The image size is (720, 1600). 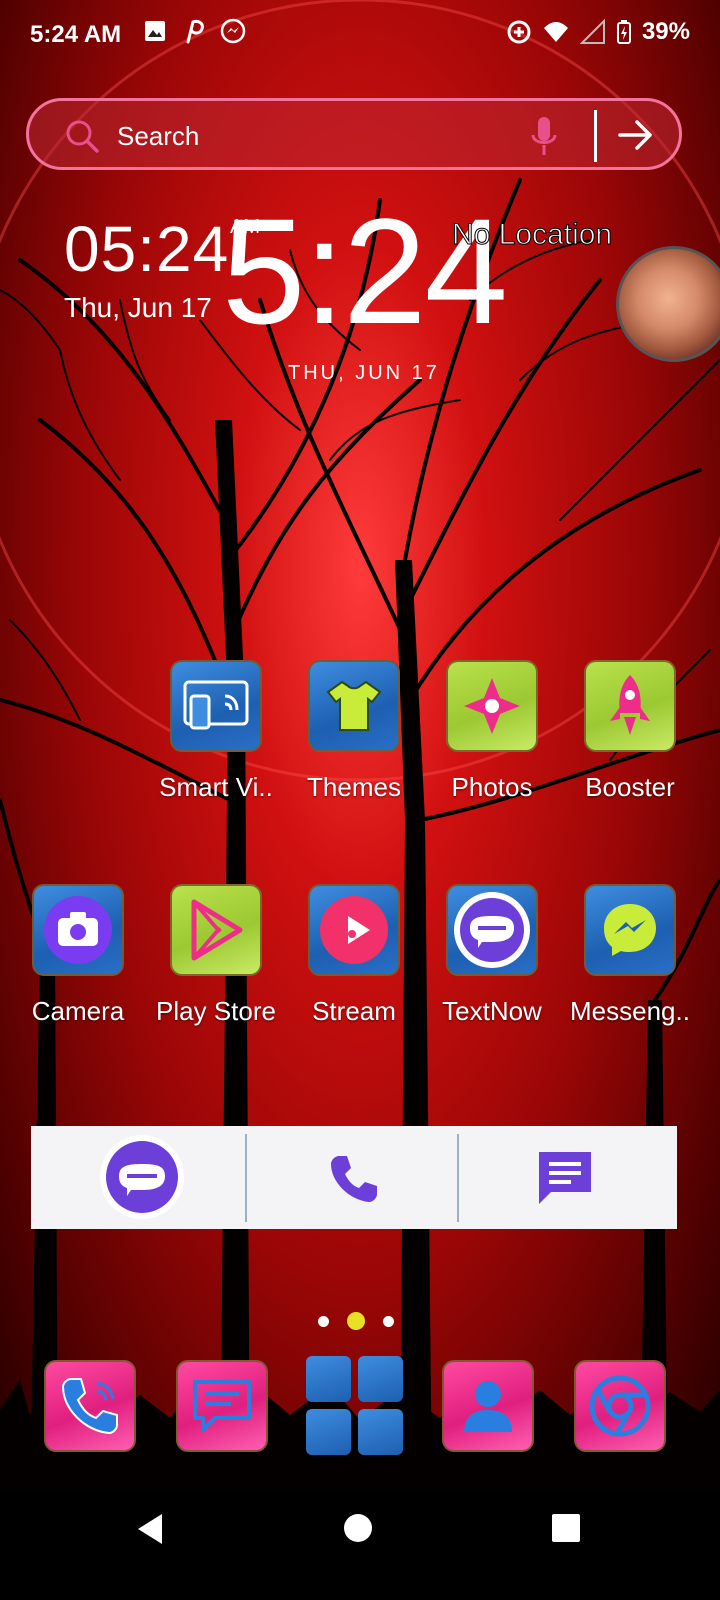 What do you see at coordinates (354, 706) in the screenshot?
I see `themes-icon` at bounding box center [354, 706].